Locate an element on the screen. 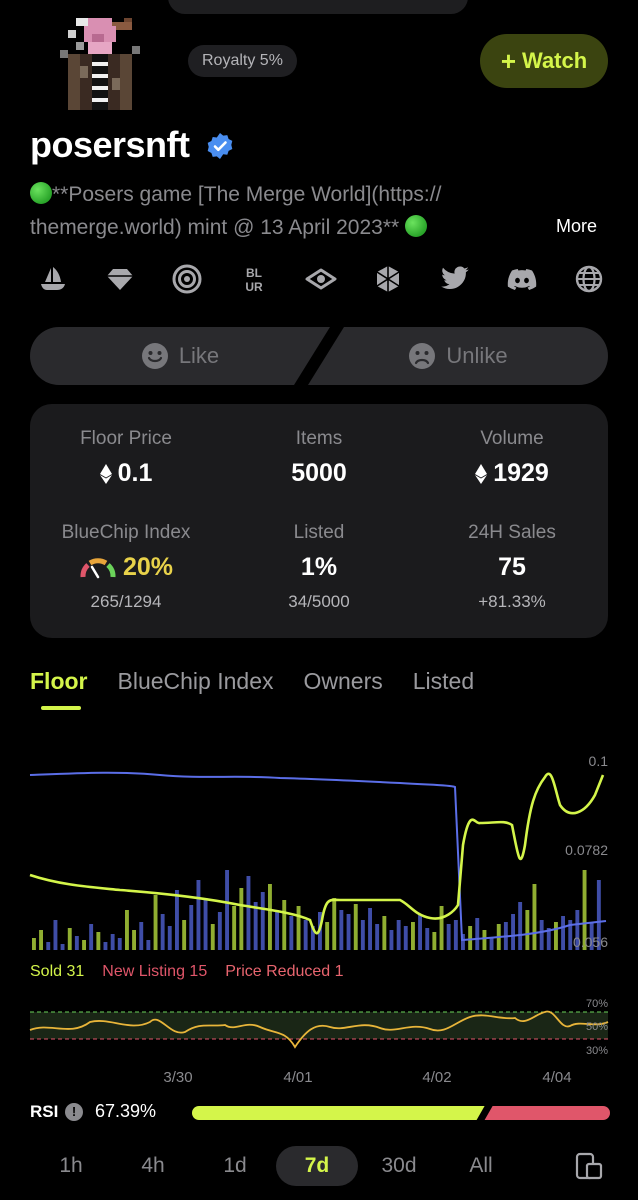 The height and width of the screenshot is (1200, 638). floor-price-label: Floor Price is located at coordinates (126, 438).